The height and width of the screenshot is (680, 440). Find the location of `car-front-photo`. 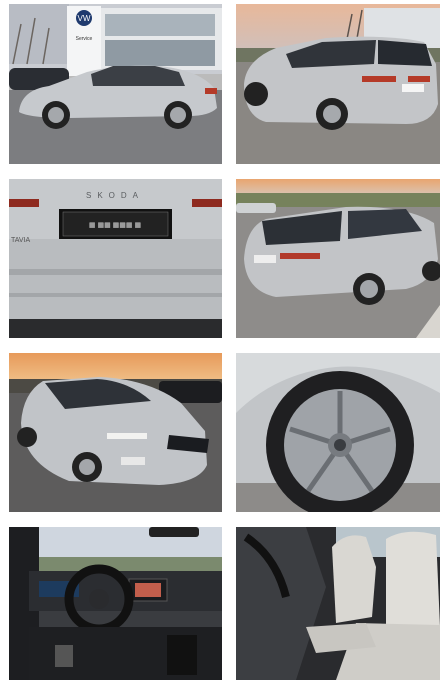

car-front-photo is located at coordinates (115, 432).